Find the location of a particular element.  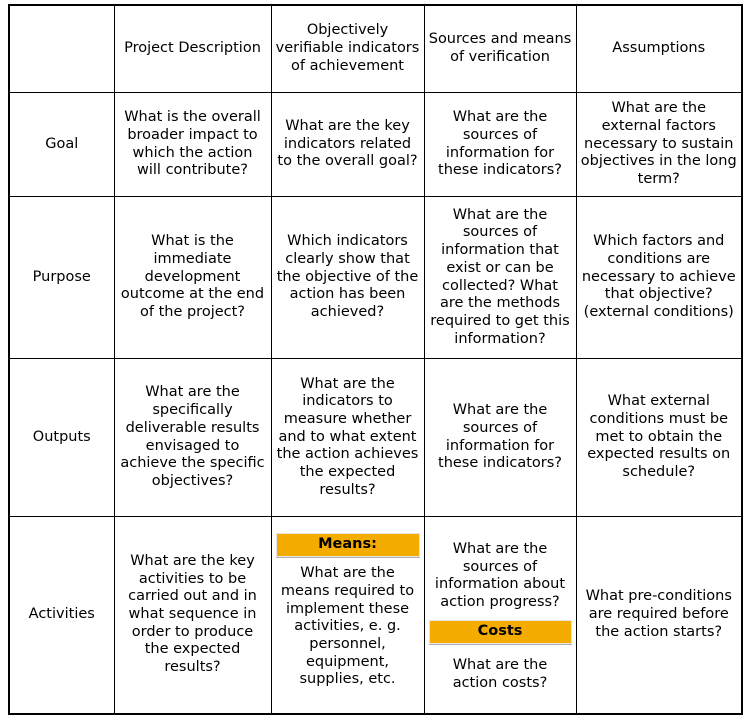

row-label-goal: Goal is located at coordinates (61, 144).